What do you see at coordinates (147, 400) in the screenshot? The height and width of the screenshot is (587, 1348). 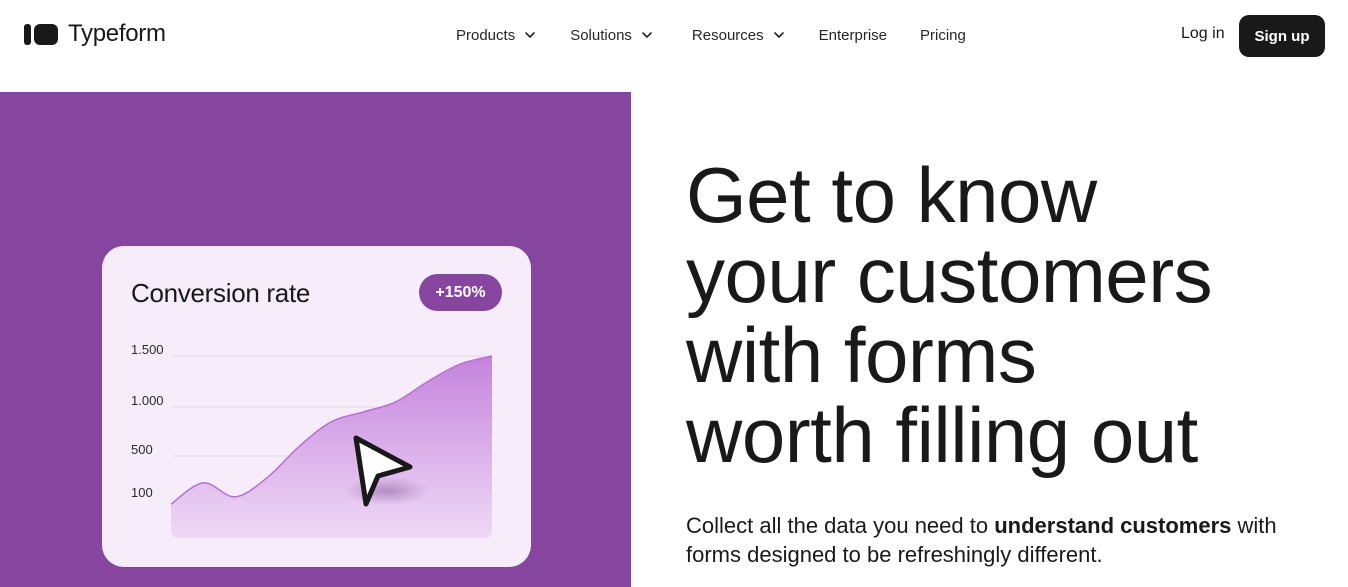 I see `chart-y-tick-label: 1.000` at bounding box center [147, 400].